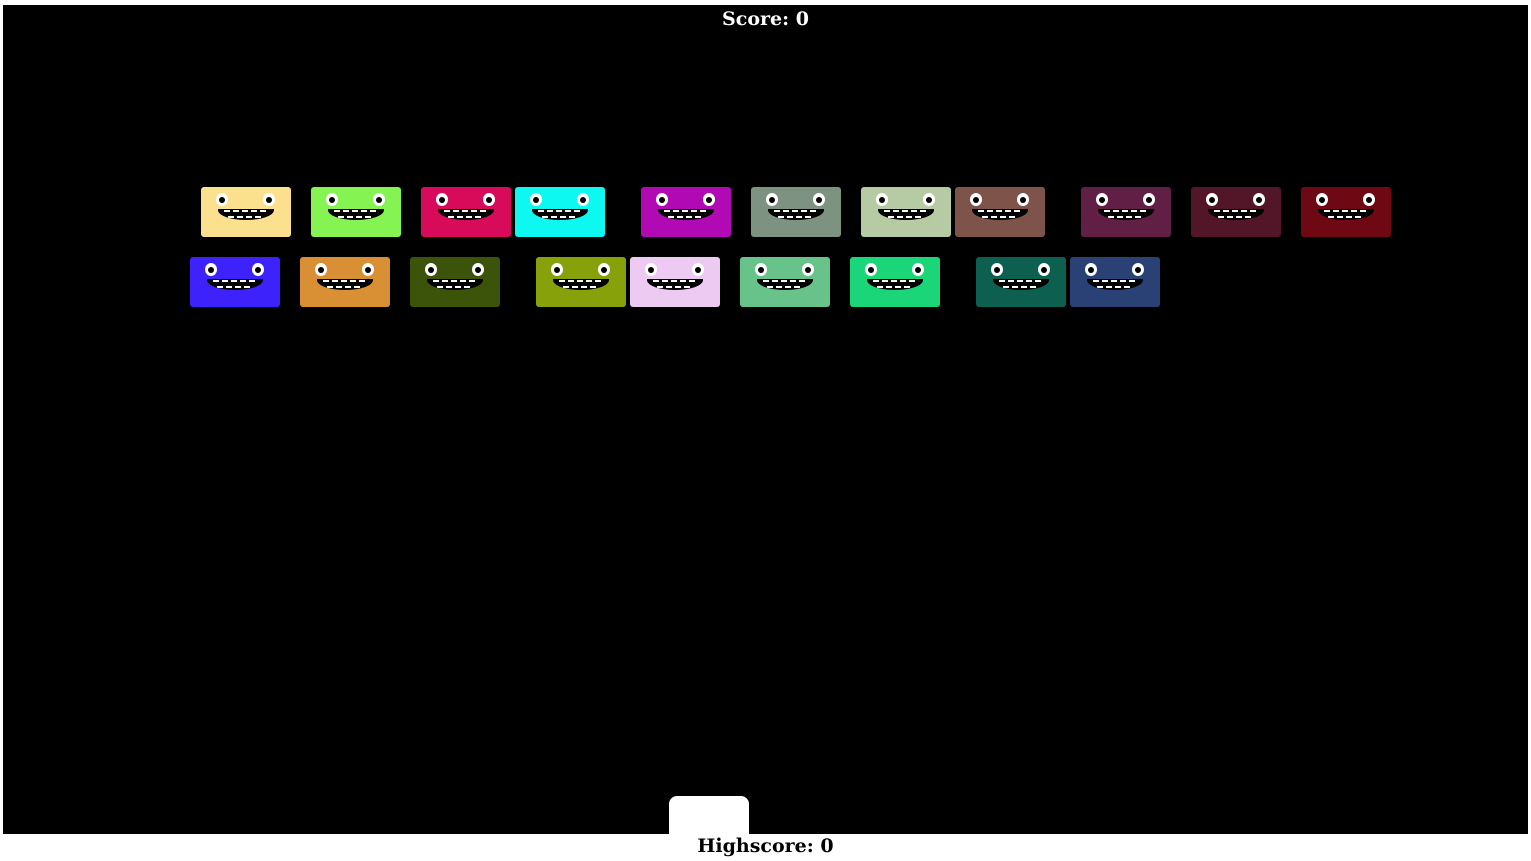  What do you see at coordinates (765, 19) in the screenshot?
I see `score-display: Score: 0` at bounding box center [765, 19].